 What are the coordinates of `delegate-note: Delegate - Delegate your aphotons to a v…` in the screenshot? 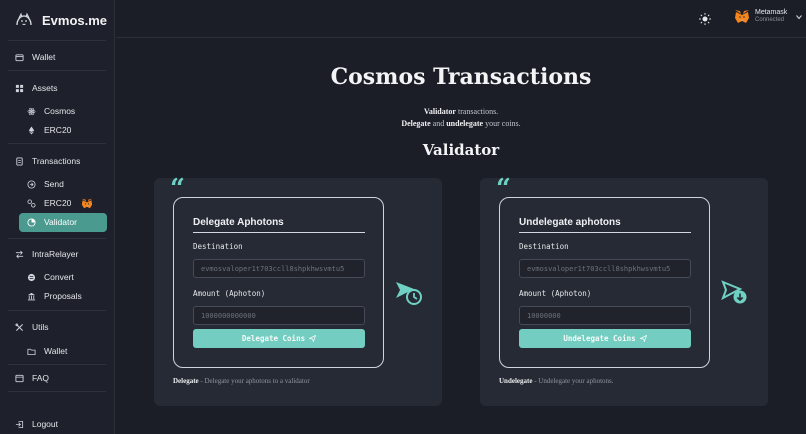 It's located at (241, 381).